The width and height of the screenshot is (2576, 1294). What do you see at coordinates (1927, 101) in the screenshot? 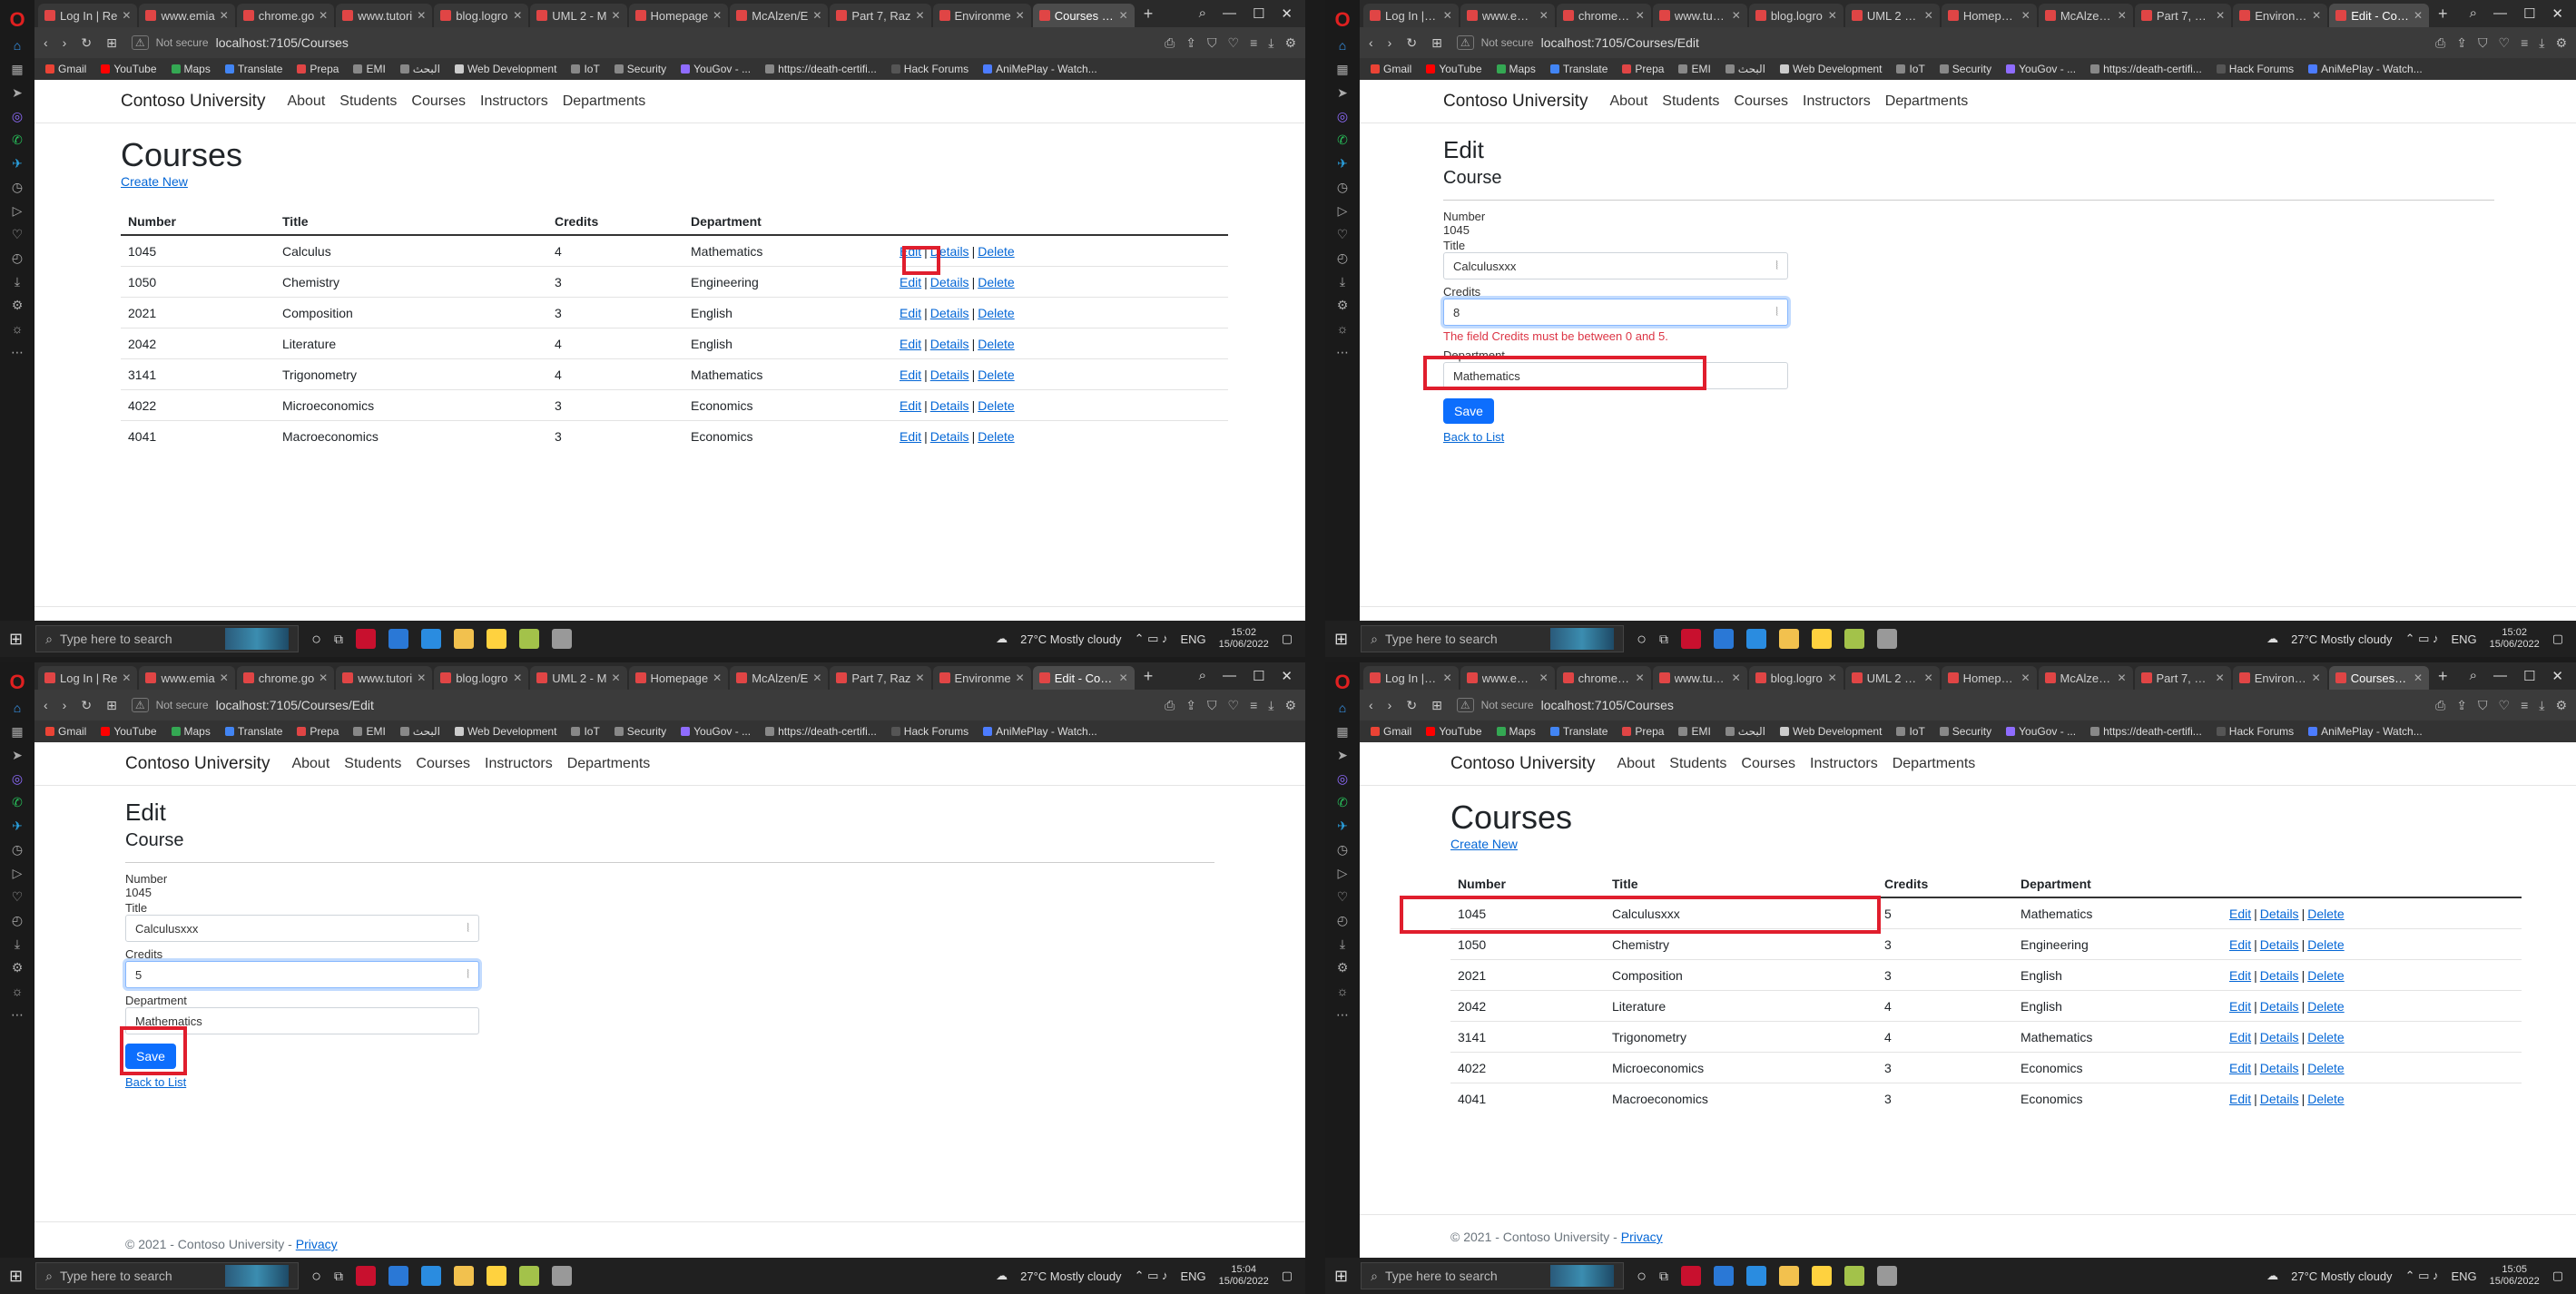
I see `nav-link: Departments` at bounding box center [1927, 101].